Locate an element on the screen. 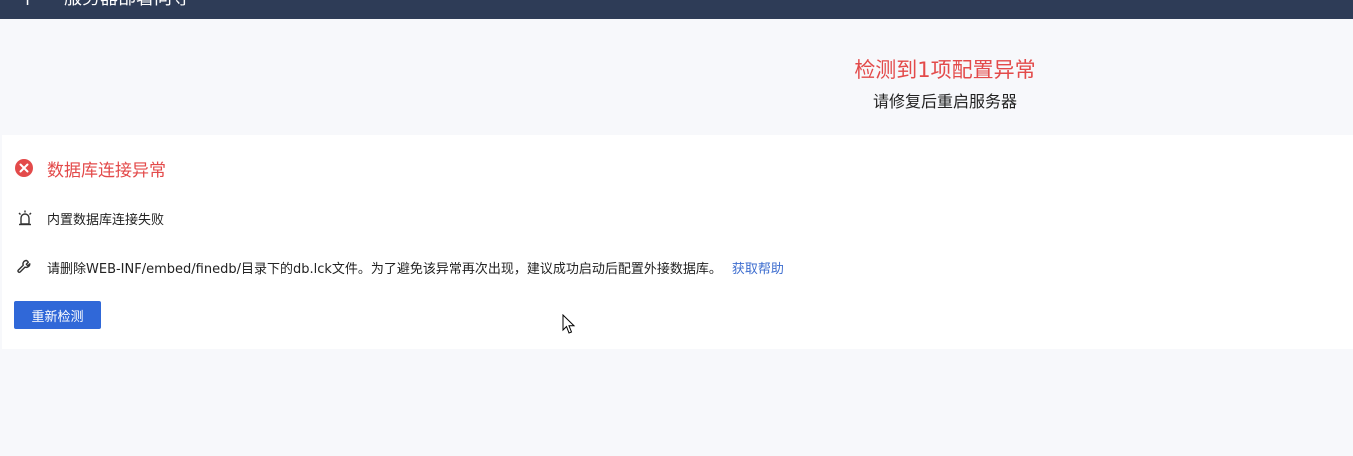 Image resolution: width=1353 pixels, height=456 pixels. page-title: 服务器部署向导 is located at coordinates (127, 4).